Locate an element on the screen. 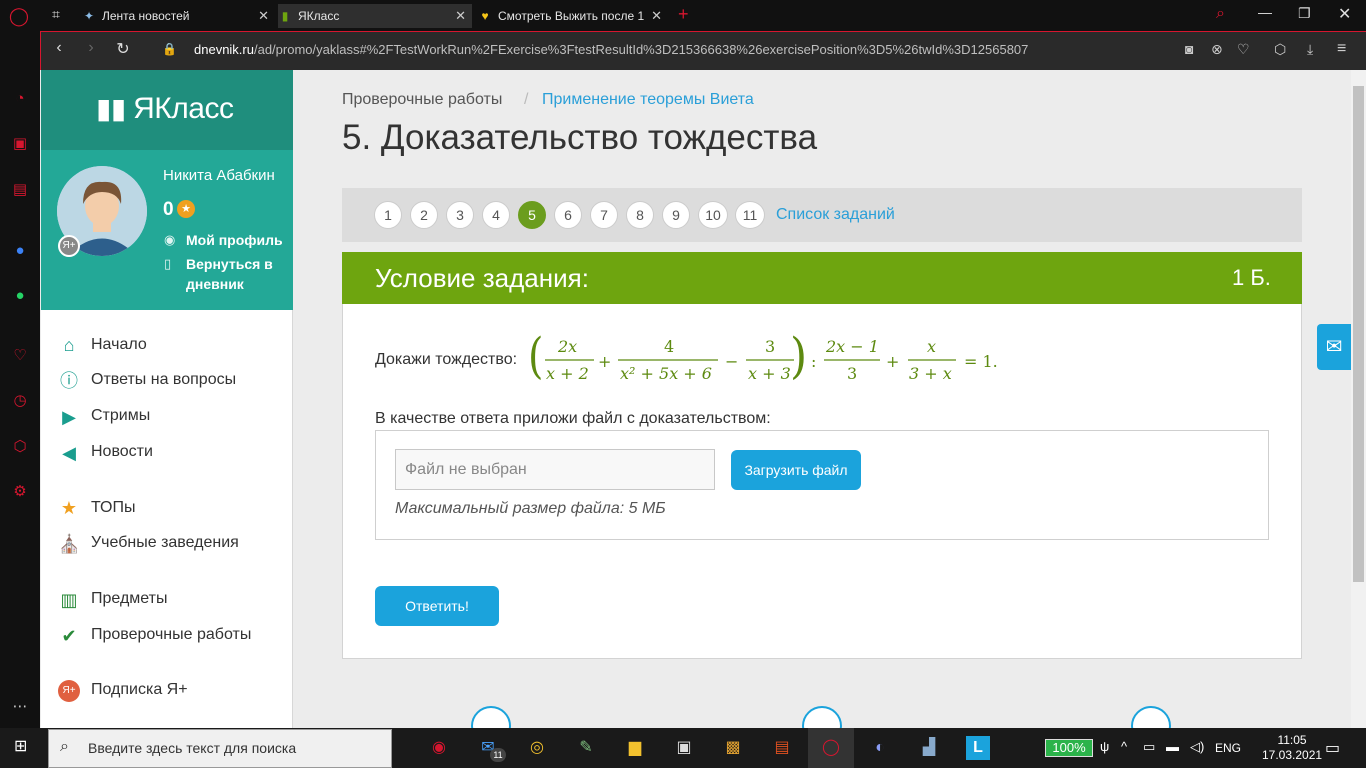 The image size is (1366, 768). language-indicator: ENG is located at coordinates (1228, 748).